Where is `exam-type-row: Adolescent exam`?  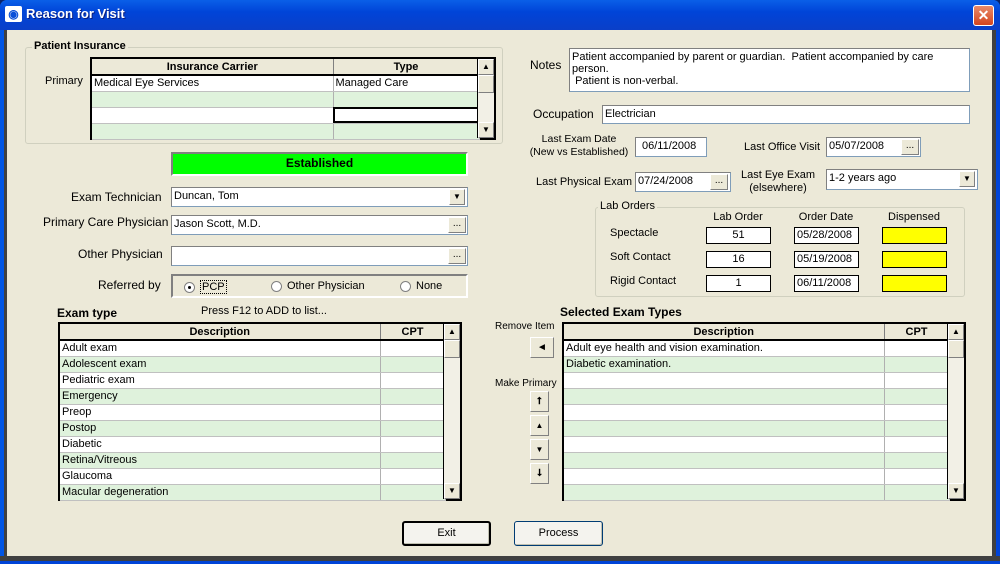
exam-type-row: Adolescent exam is located at coordinates (253, 364).